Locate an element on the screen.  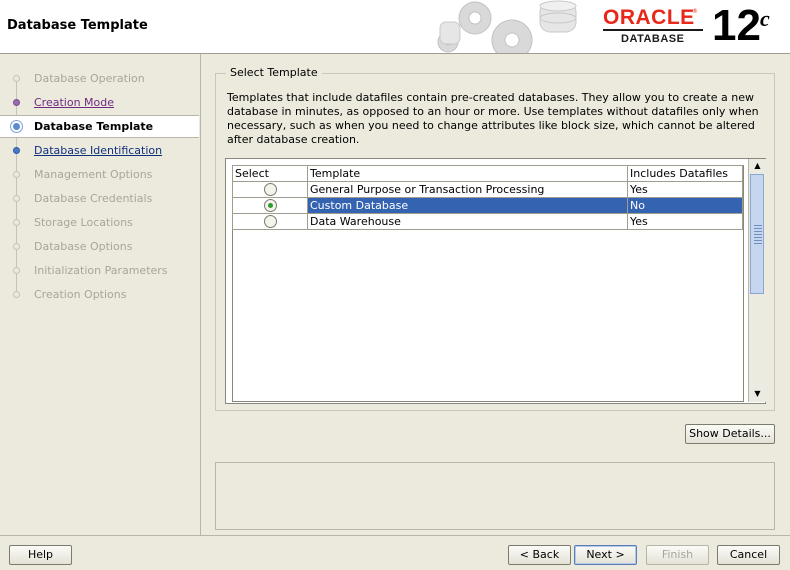
template-radio-general-purpose is located at coordinates (270, 190).